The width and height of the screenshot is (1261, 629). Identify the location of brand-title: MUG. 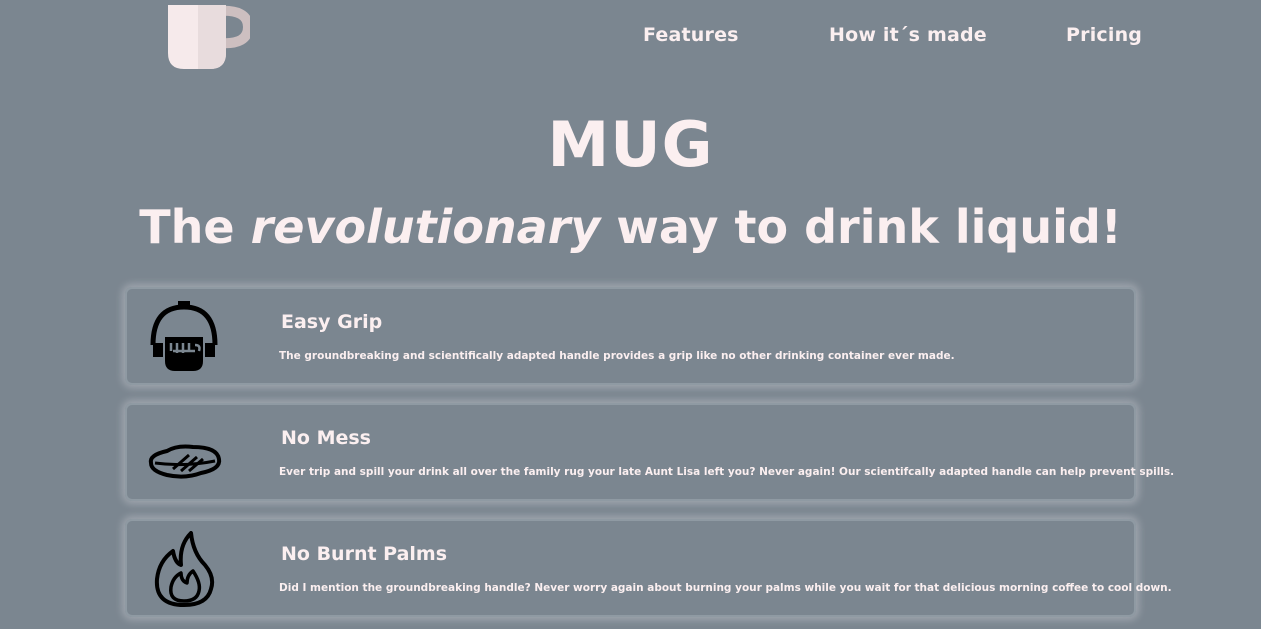
(630, 144).